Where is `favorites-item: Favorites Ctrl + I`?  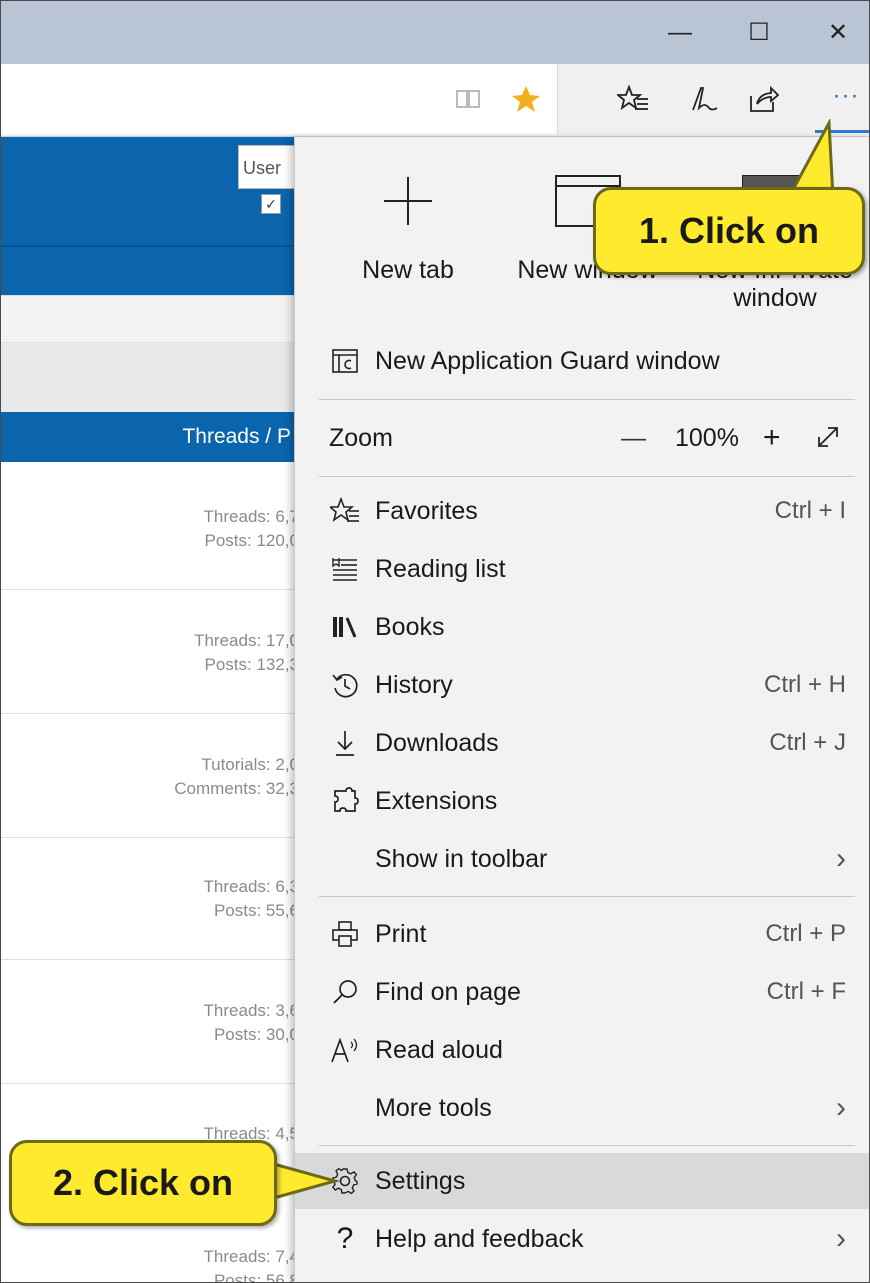
favorites-item: Favorites Ctrl + I is located at coordinates (582, 511).